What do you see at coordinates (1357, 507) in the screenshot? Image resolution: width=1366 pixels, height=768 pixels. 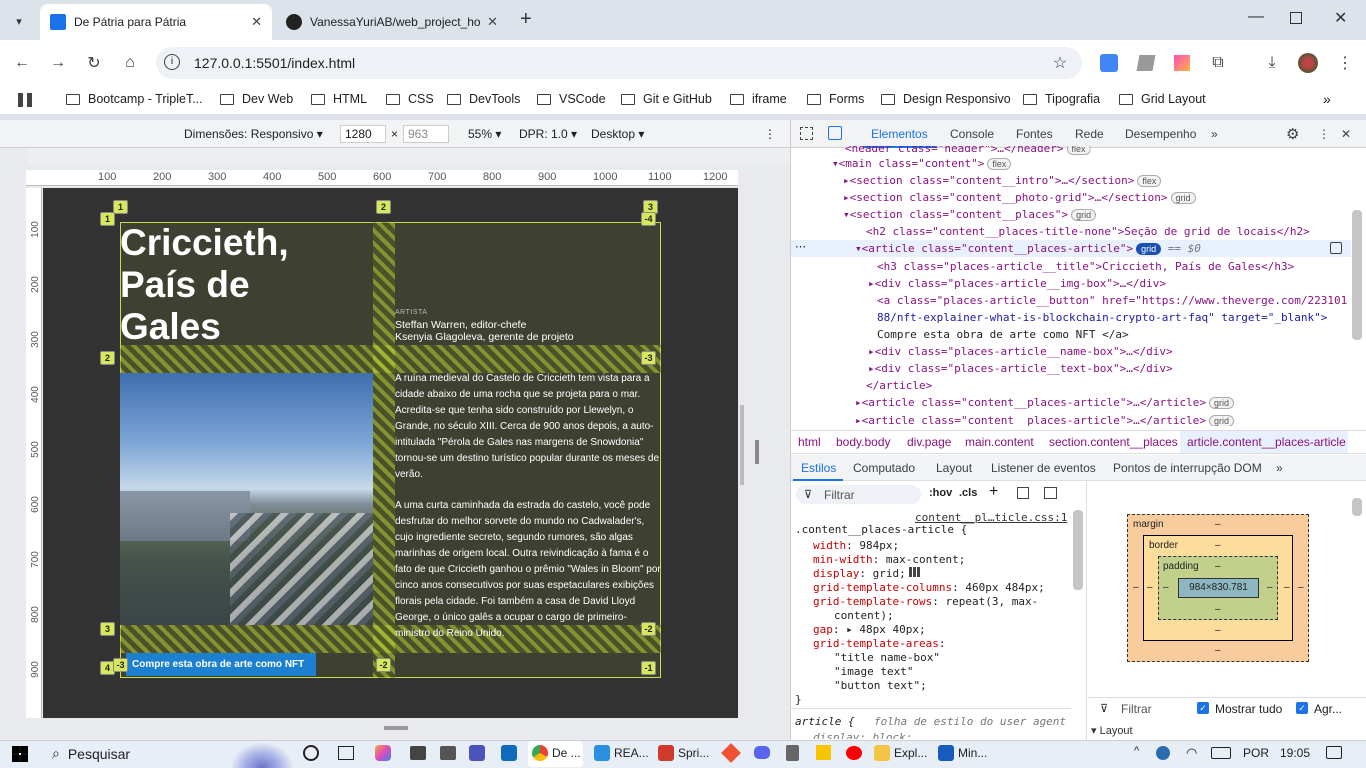 I see `computed-scrollbar` at bounding box center [1357, 507].